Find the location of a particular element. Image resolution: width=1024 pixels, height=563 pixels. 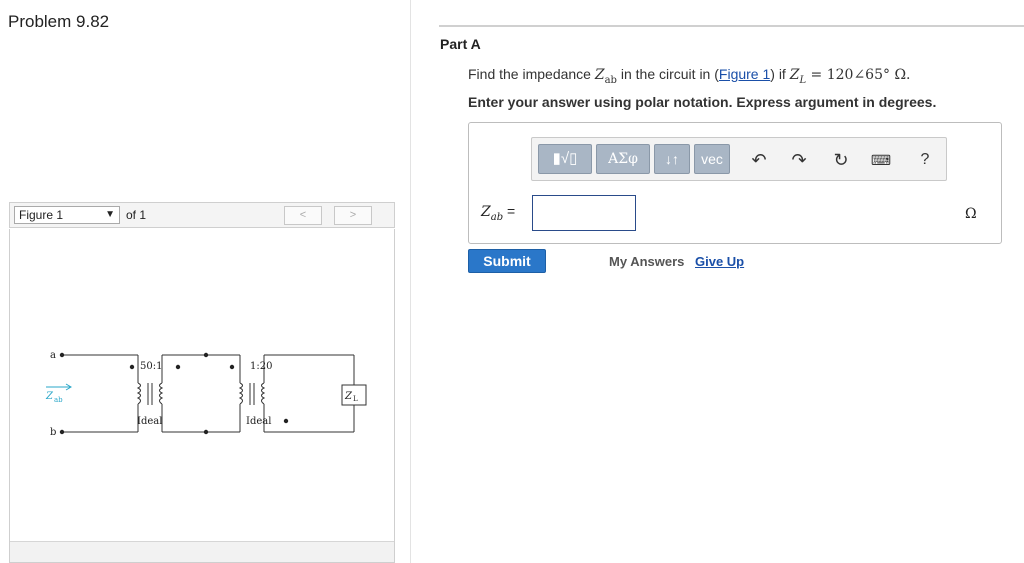

redo-icon: ↷ is located at coordinates (799, 160).